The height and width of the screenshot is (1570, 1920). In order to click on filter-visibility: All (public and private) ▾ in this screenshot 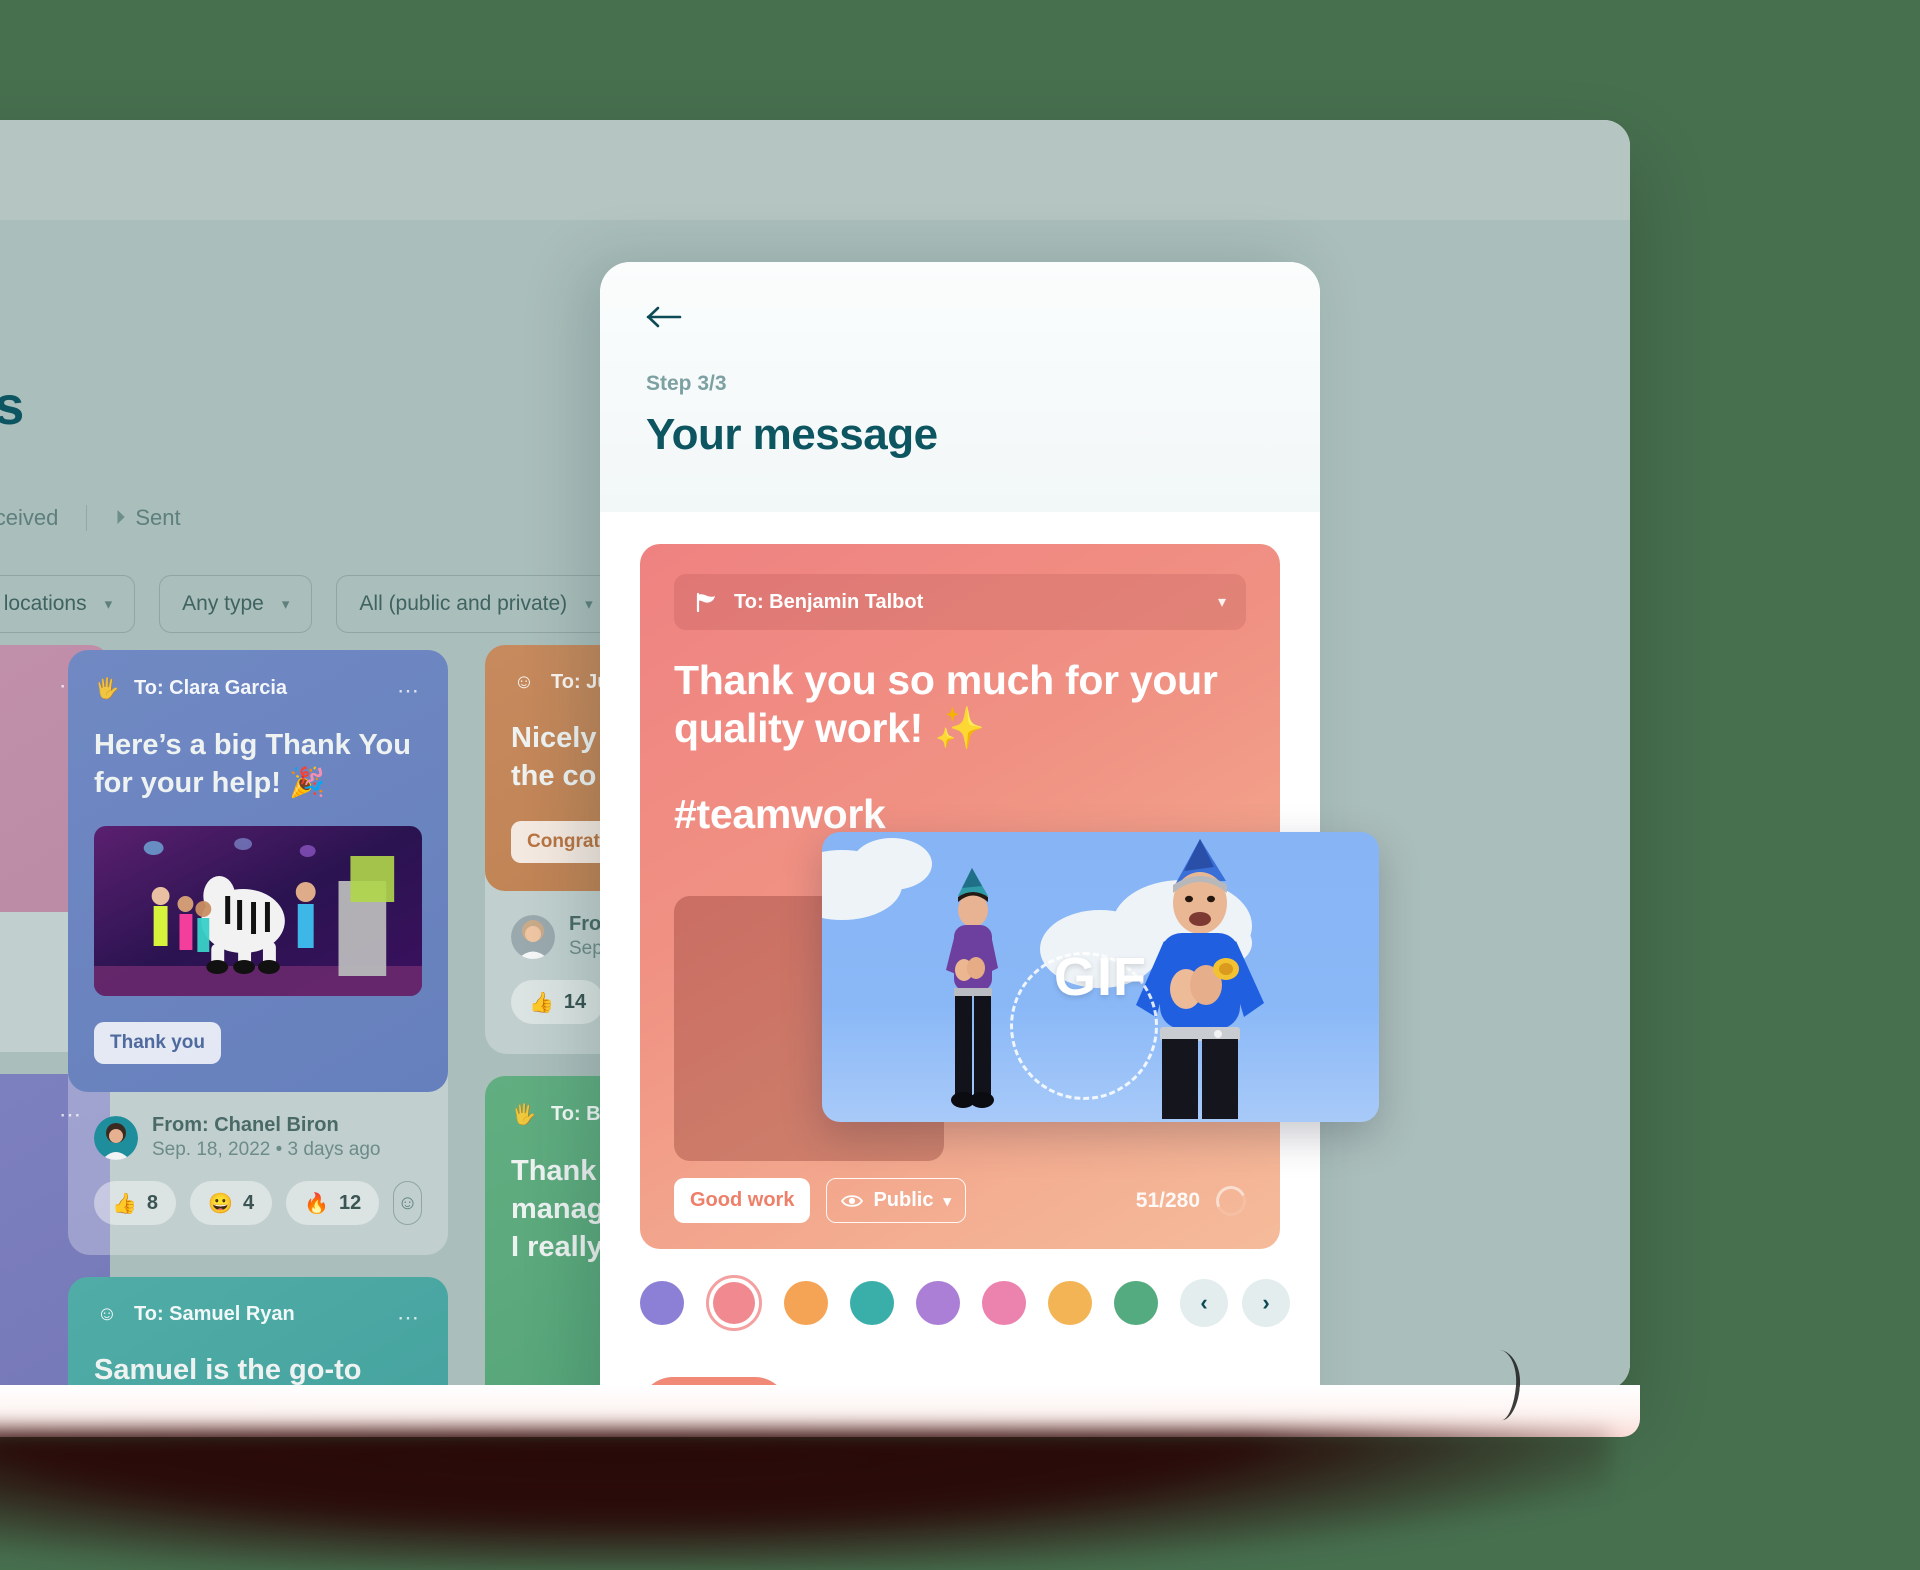, I will do `click(475, 604)`.